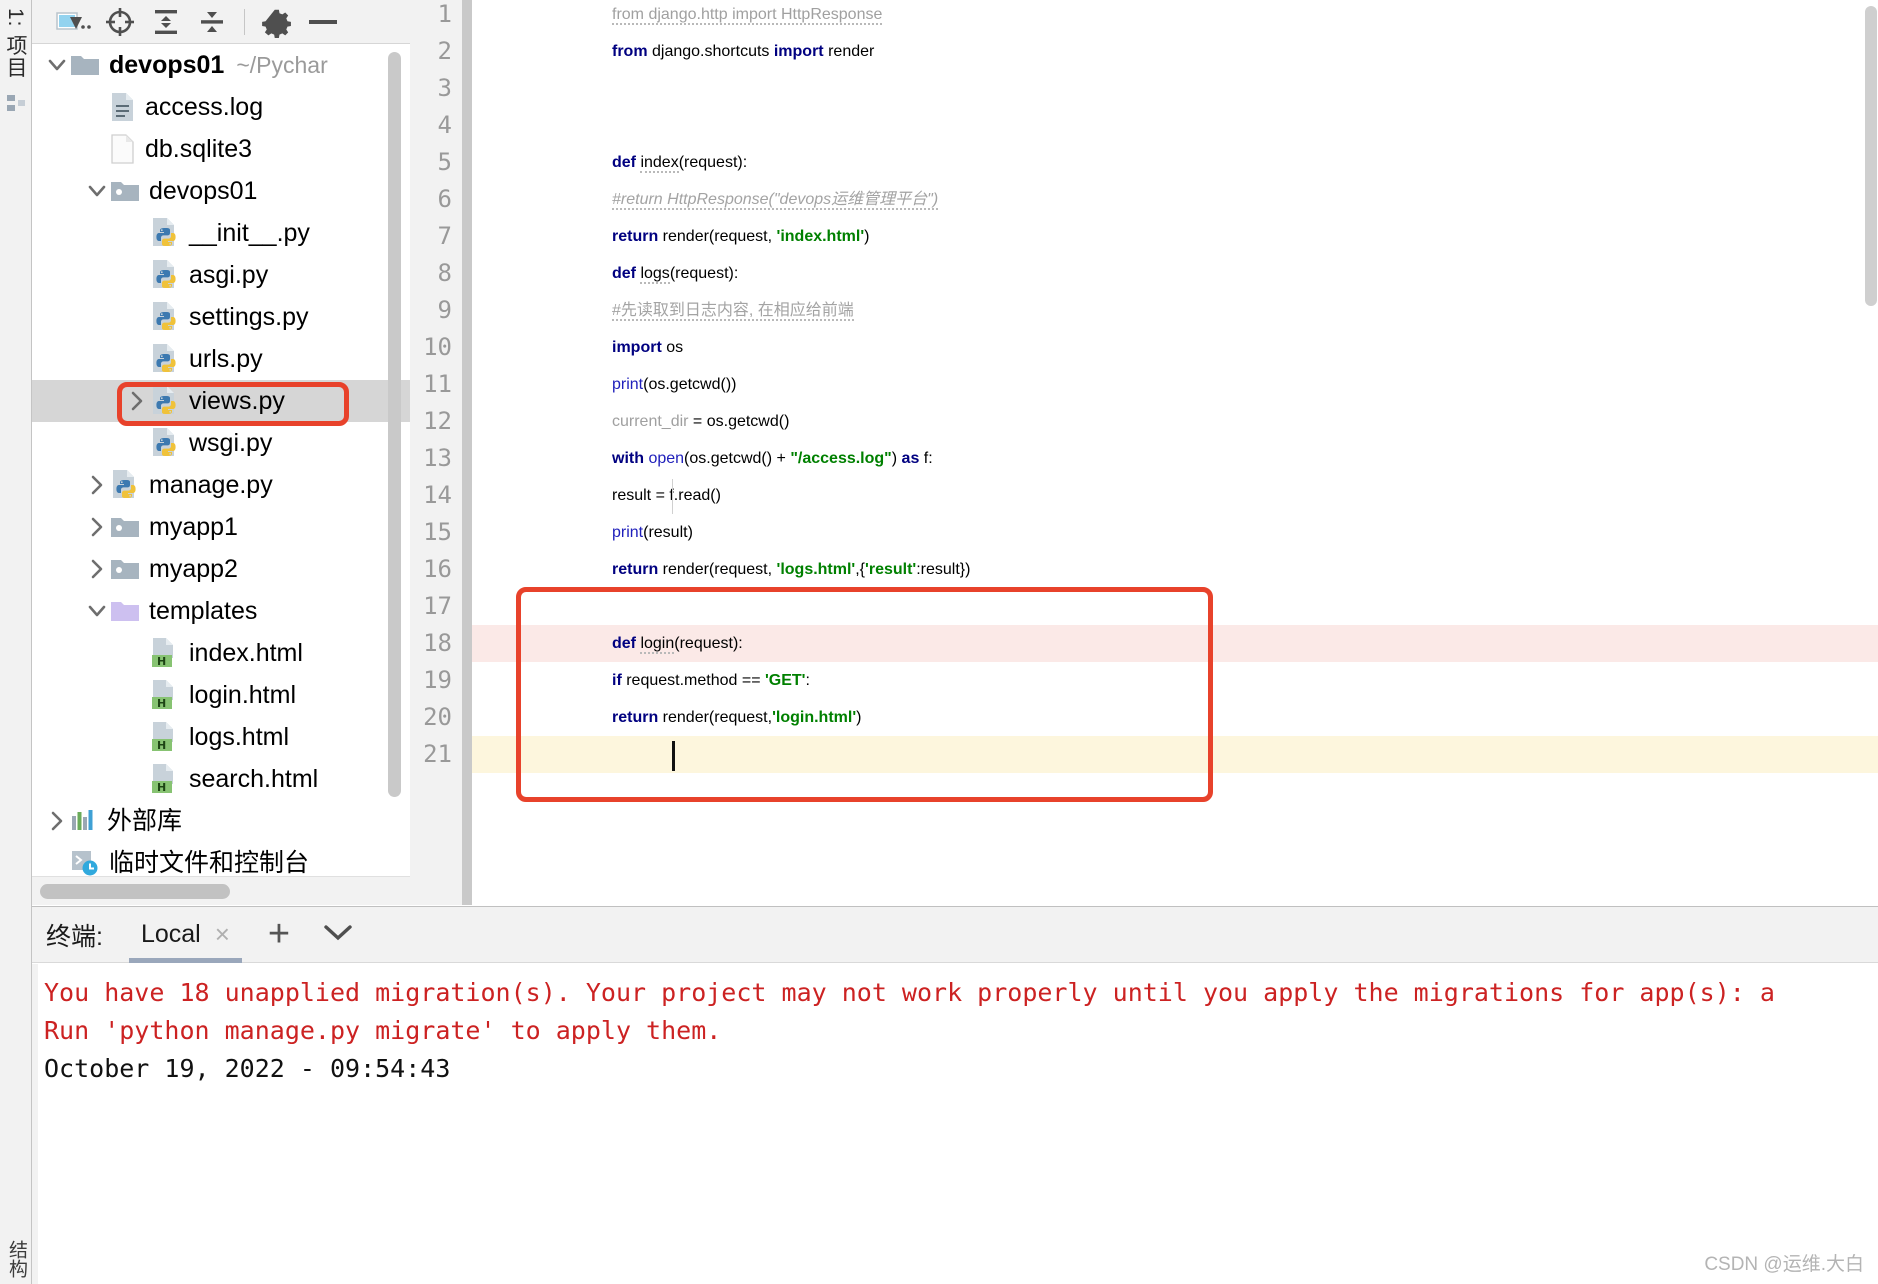 This screenshot has height=1284, width=1878. I want to click on expand-all-button, so click(166, 22).